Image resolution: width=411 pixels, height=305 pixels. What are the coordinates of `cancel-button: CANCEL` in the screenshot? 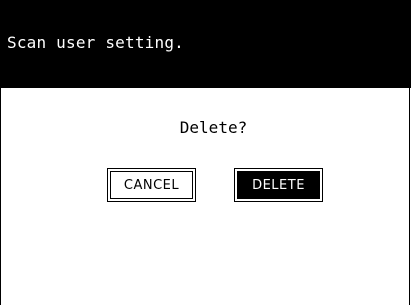 It's located at (151, 185).